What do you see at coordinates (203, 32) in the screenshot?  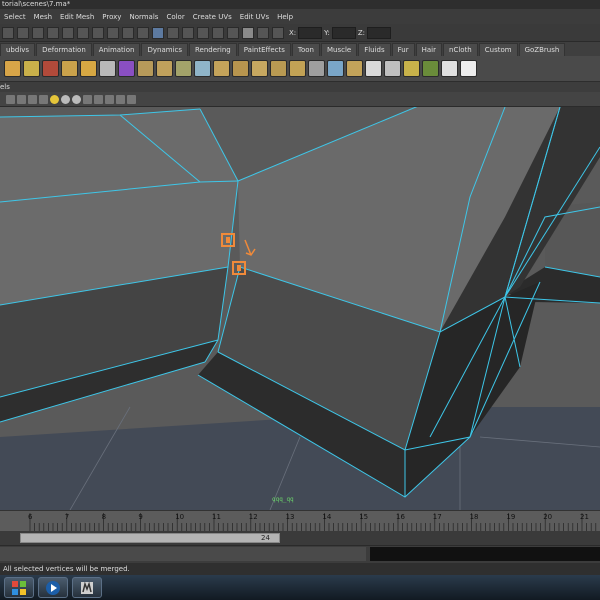 I see `render-settings-icon` at bounding box center [203, 32].